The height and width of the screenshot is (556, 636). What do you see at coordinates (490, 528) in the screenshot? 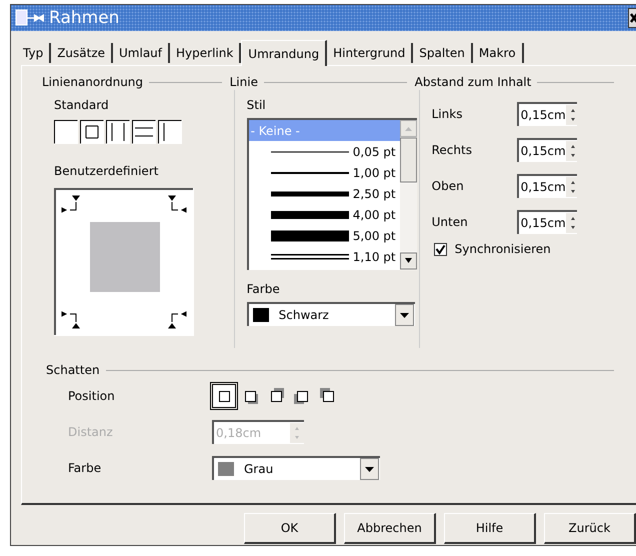
I see `dialog-button: Hilfe` at bounding box center [490, 528].